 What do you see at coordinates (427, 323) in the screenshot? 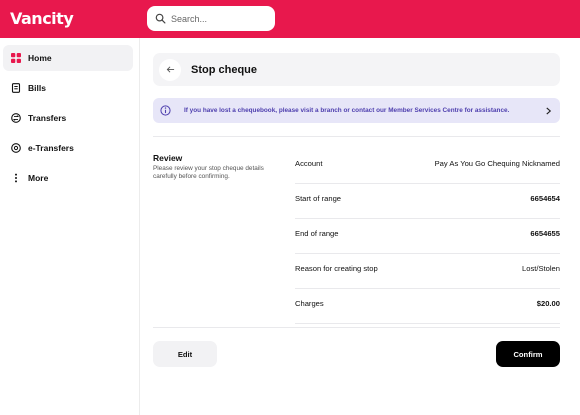
I see `row-divider` at bounding box center [427, 323].